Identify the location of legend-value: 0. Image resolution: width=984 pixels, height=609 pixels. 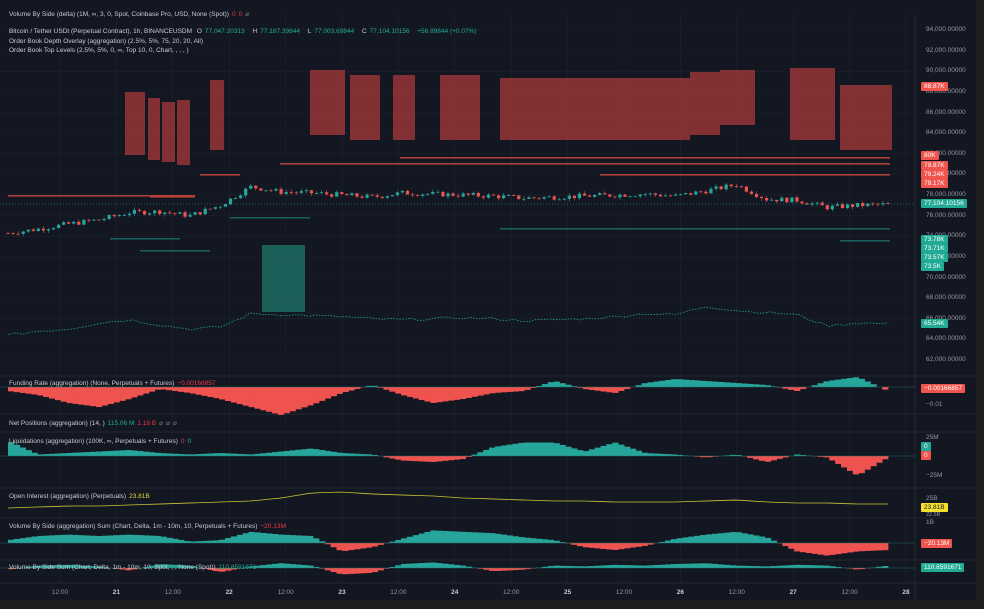
(240, 14).